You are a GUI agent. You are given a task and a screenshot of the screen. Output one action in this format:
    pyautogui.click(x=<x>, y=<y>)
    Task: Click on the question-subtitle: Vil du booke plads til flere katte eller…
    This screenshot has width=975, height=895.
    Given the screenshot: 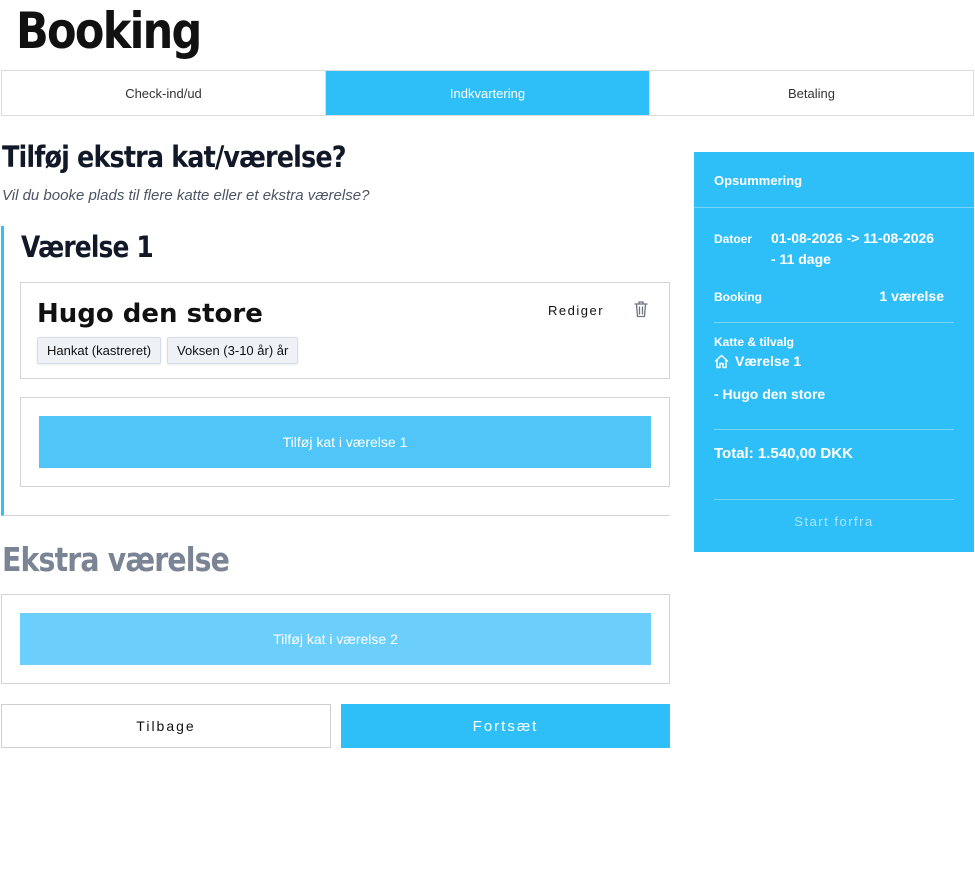 What is the action you would take?
    pyautogui.click(x=186, y=195)
    